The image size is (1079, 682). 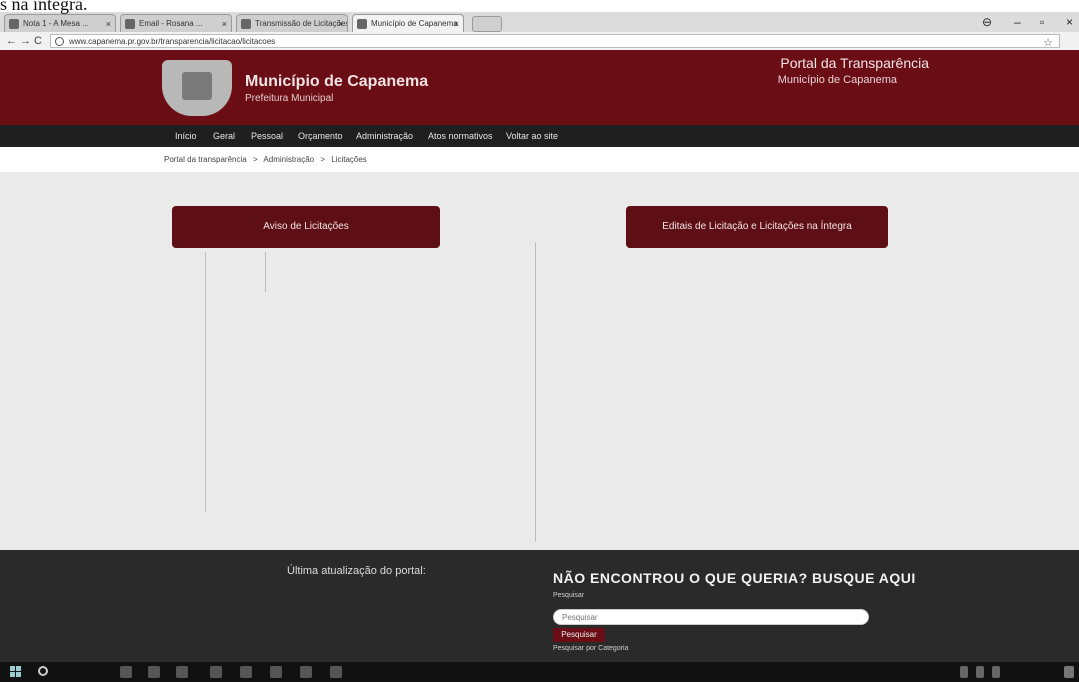 What do you see at coordinates (267, 136) in the screenshot?
I see `nav-item-pessoal: Pessoal` at bounding box center [267, 136].